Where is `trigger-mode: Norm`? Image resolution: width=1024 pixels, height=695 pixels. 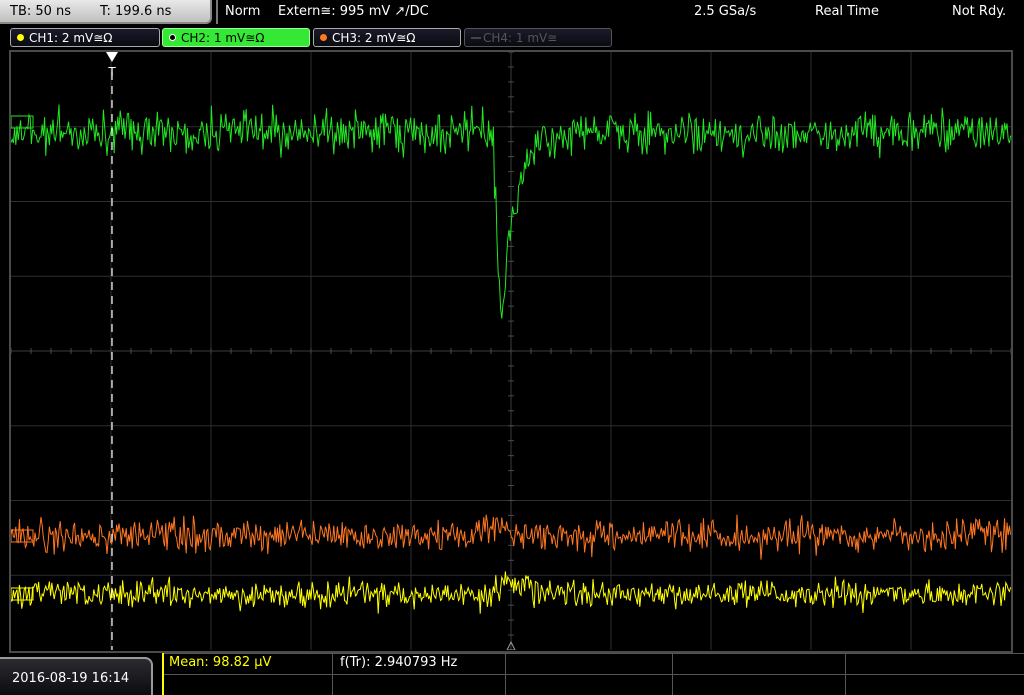
trigger-mode: Norm is located at coordinates (242, 11).